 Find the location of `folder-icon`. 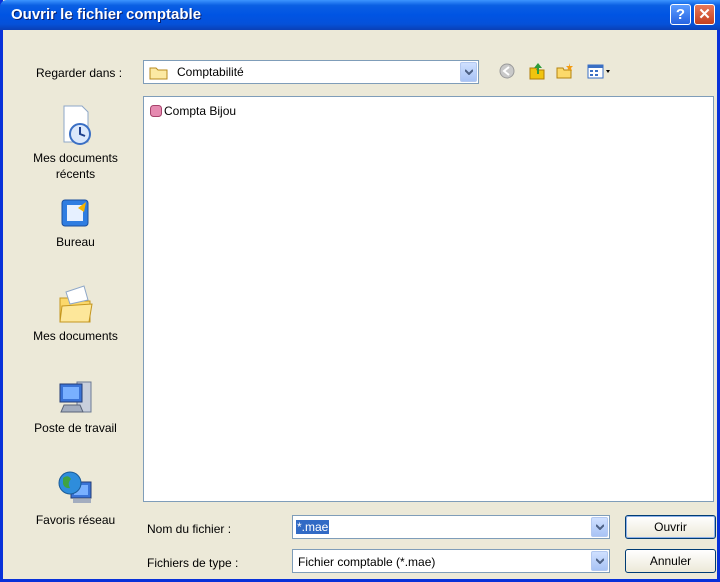

folder-icon is located at coordinates (158, 73).